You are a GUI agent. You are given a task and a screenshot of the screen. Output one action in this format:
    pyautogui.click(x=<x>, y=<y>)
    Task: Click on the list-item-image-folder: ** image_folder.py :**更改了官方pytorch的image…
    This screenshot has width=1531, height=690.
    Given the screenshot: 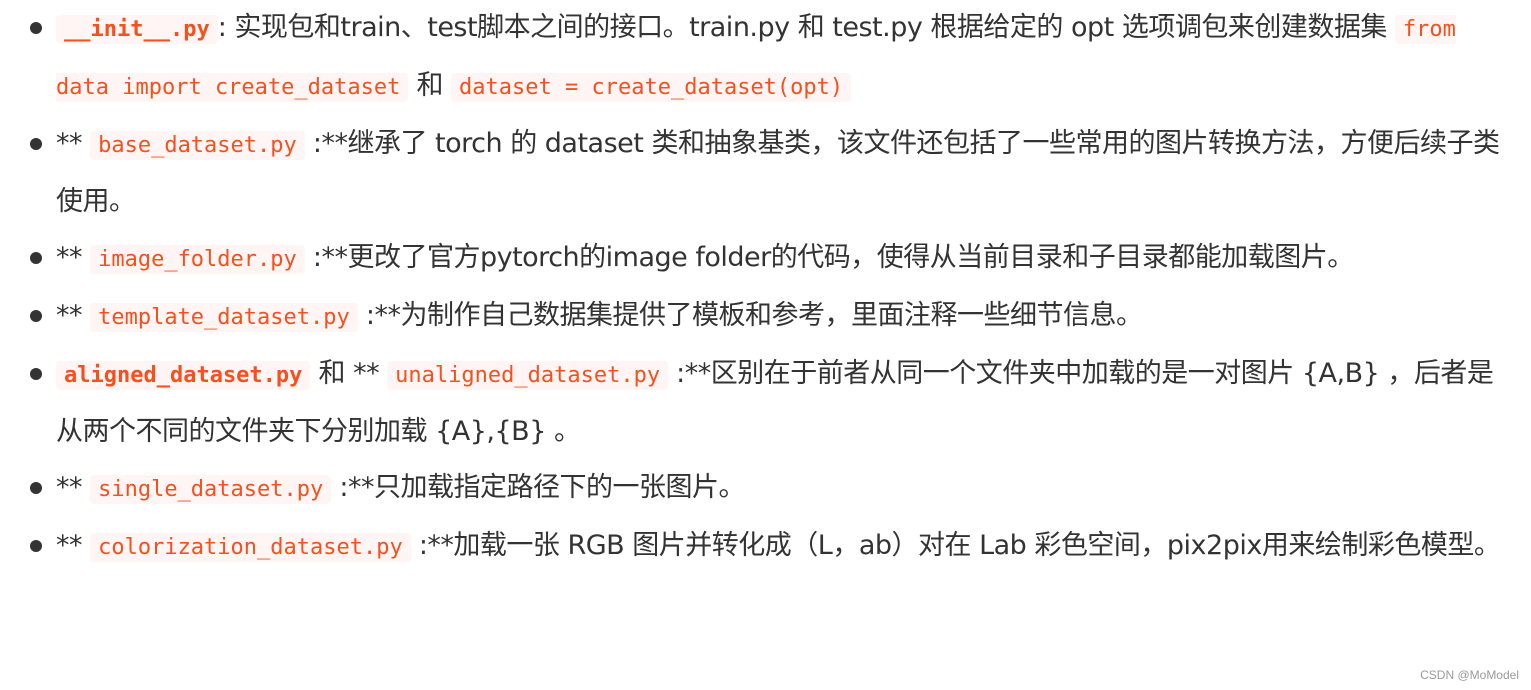 What is the action you would take?
    pyautogui.click(x=765, y=259)
    